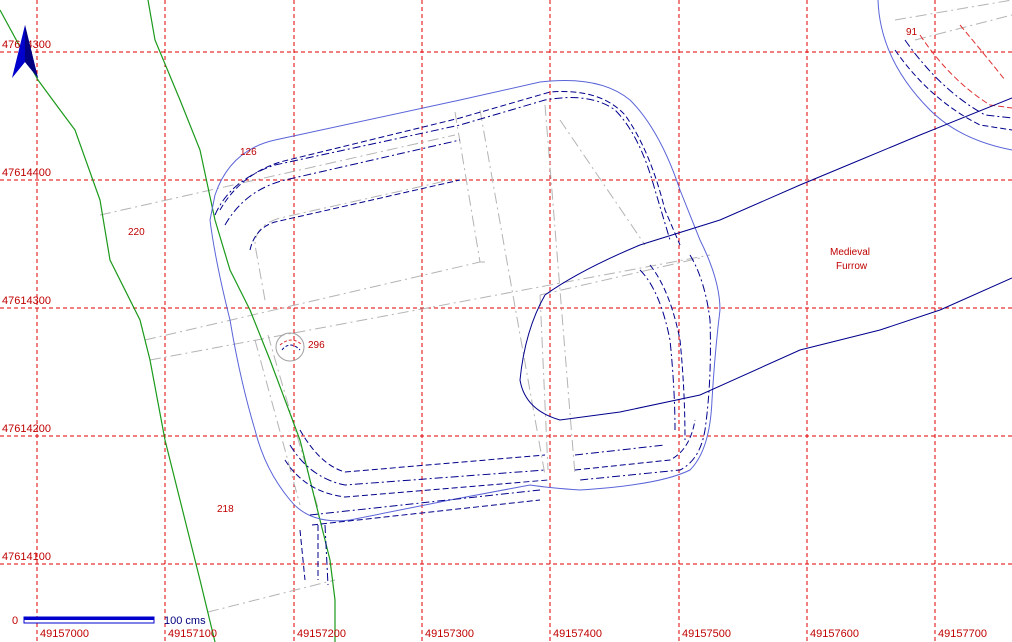 The height and width of the screenshot is (642, 1012). I want to click on x-label-7: 49157600, so click(834, 634).